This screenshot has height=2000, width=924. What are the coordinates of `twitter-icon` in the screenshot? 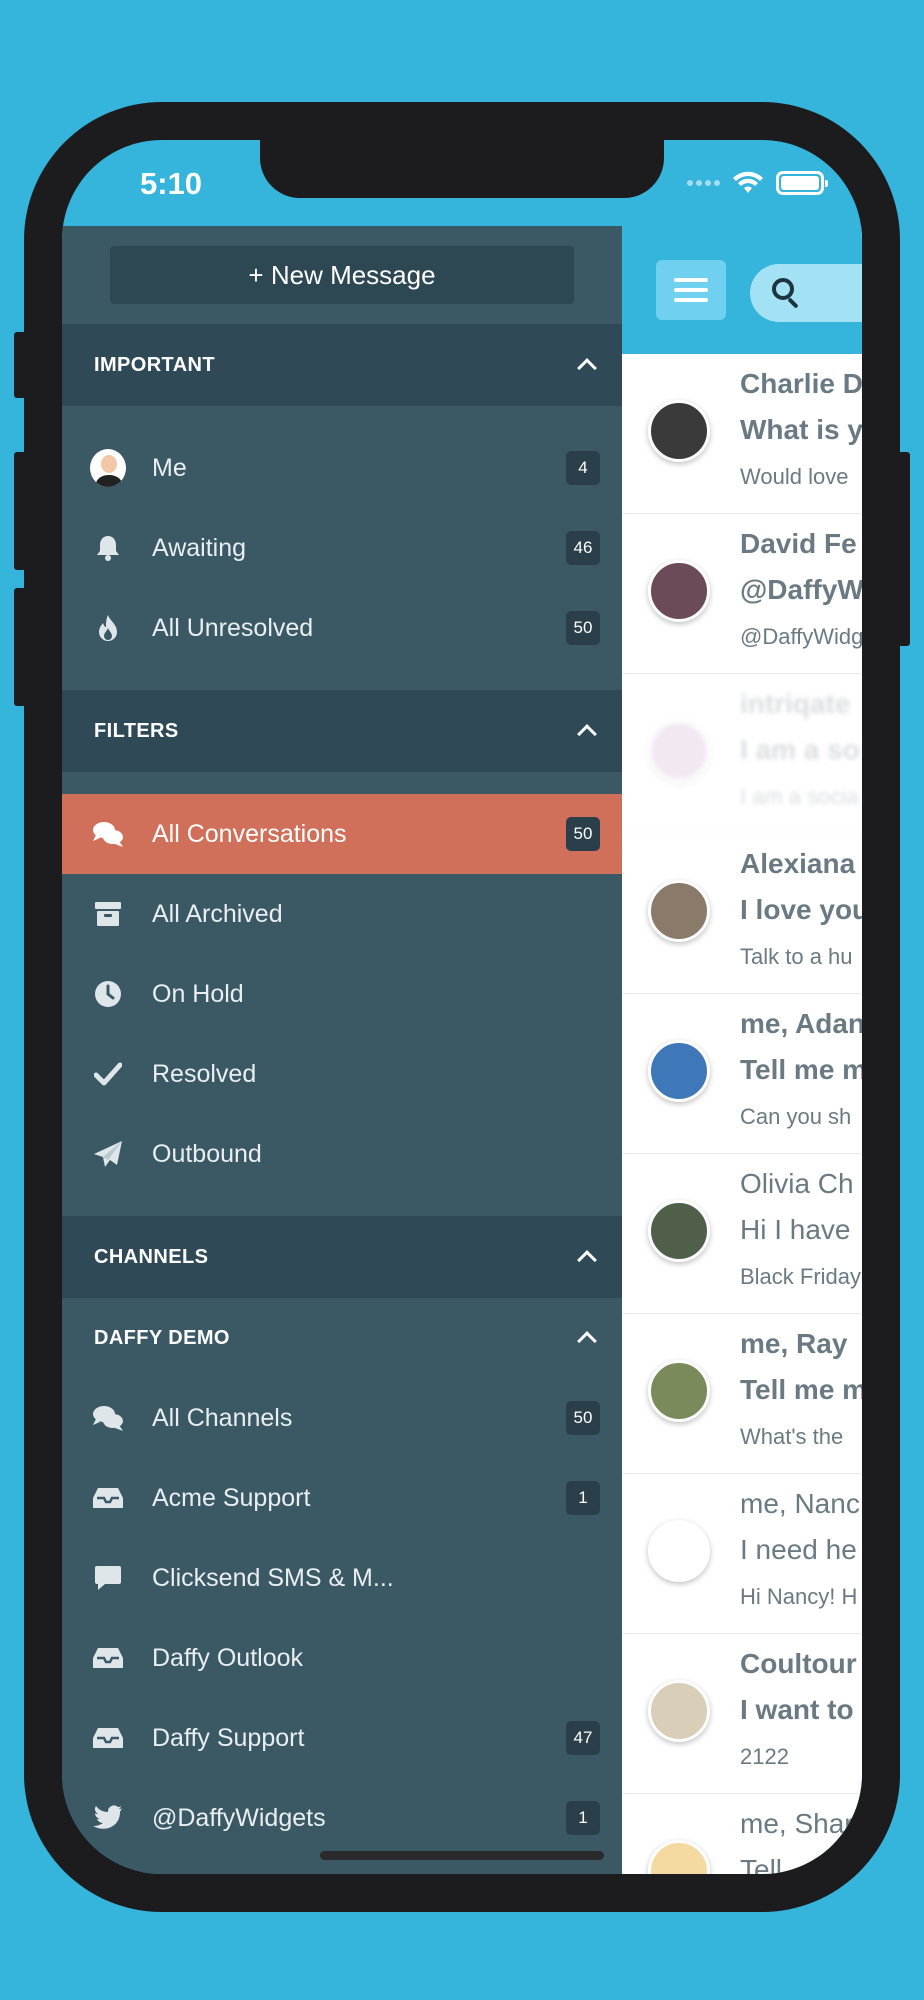 It's located at (108, 1818).